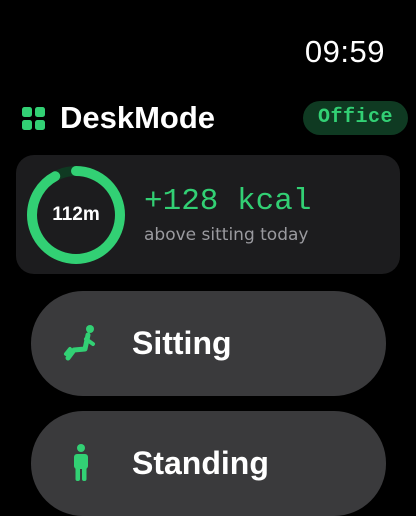  I want to click on app-header: DeskMode Office, so click(215, 118).